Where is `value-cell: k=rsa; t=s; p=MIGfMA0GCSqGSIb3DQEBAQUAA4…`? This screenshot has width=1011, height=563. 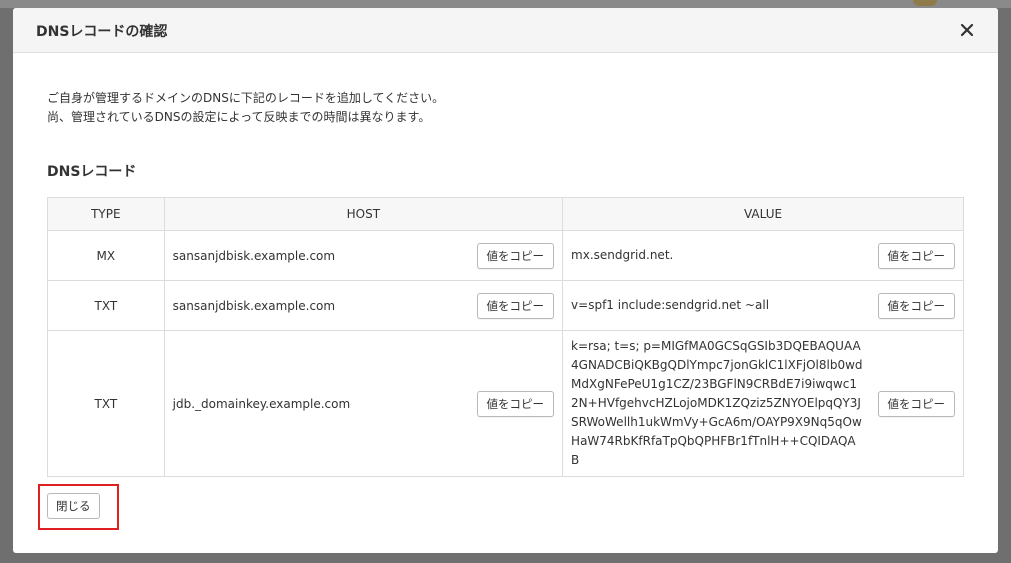
value-cell: k=rsa; t=s; p=MIGfMA0GCSqGSIb3DQEBAQUAA4… is located at coordinates (763, 403).